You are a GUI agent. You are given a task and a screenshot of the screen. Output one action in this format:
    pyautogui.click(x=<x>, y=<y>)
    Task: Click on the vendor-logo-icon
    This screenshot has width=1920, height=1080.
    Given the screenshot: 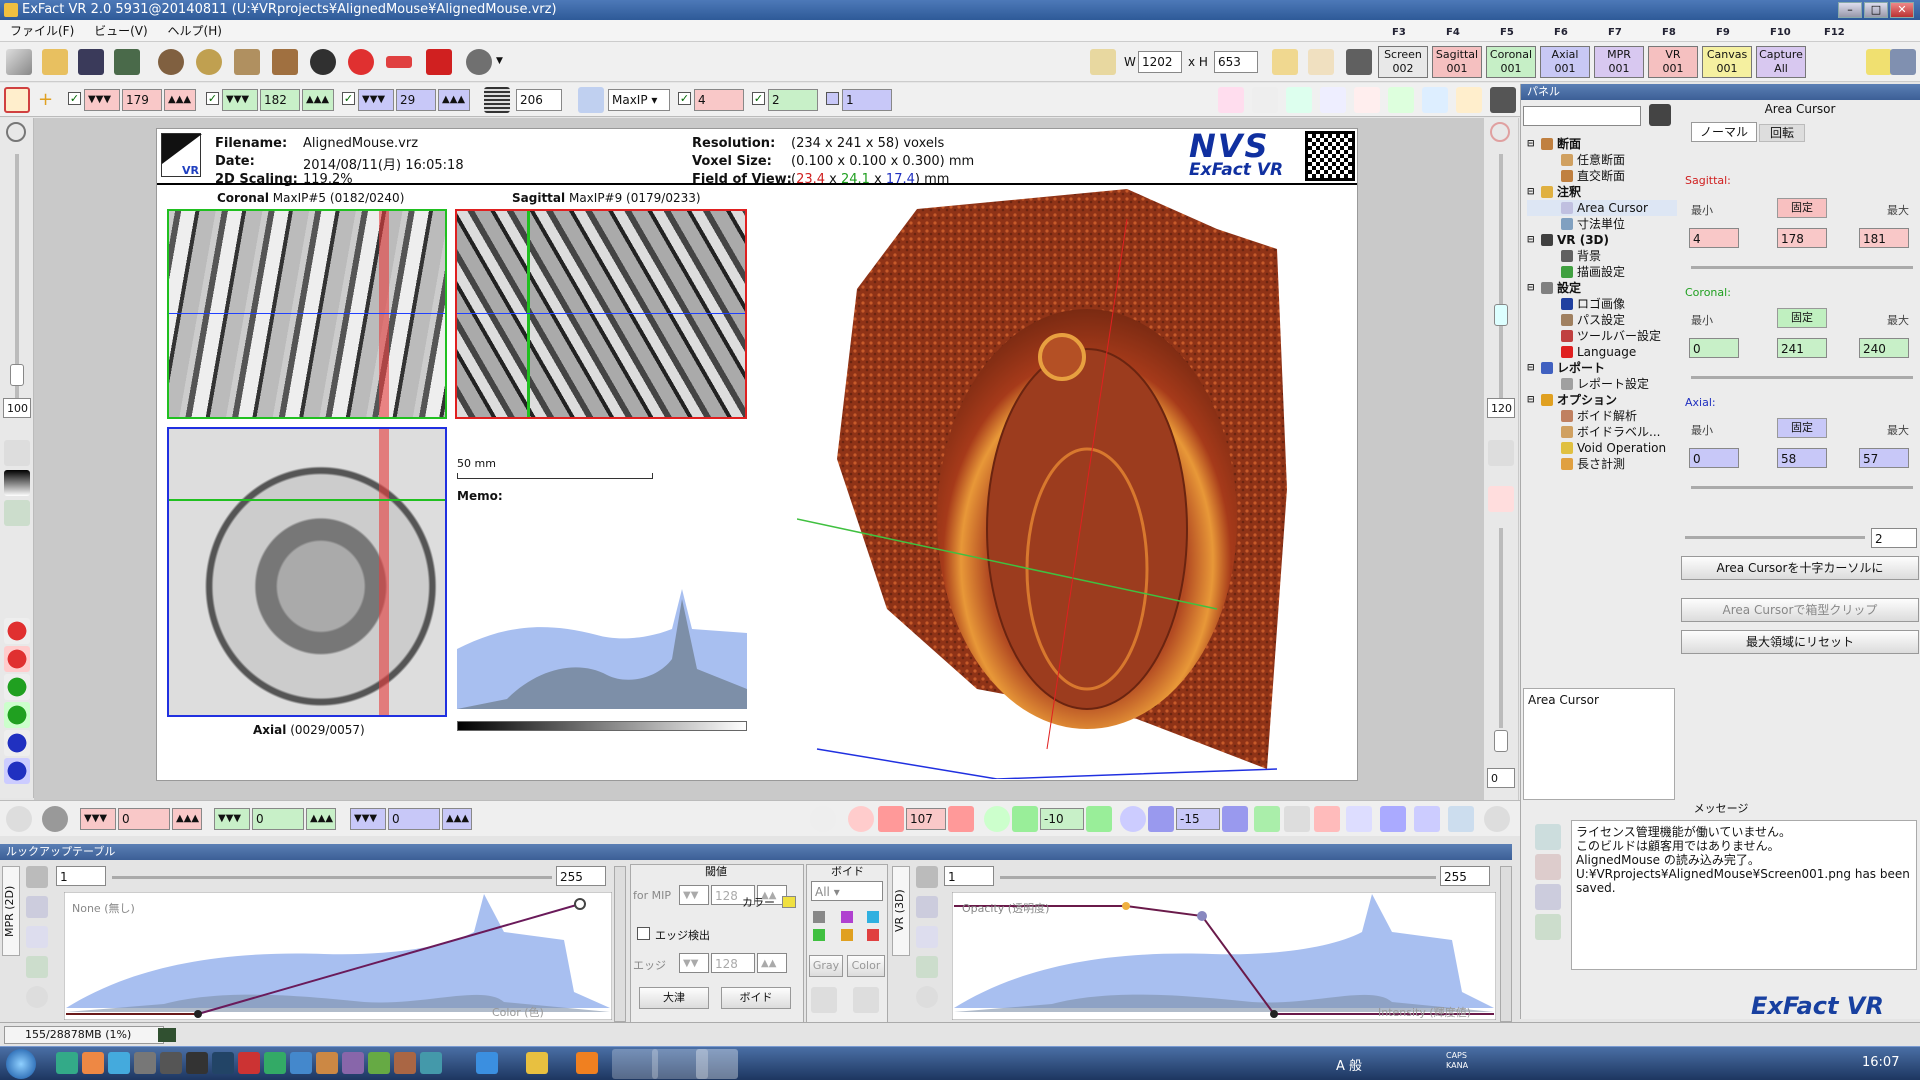 What is the action you would take?
    pyautogui.click(x=399, y=62)
    